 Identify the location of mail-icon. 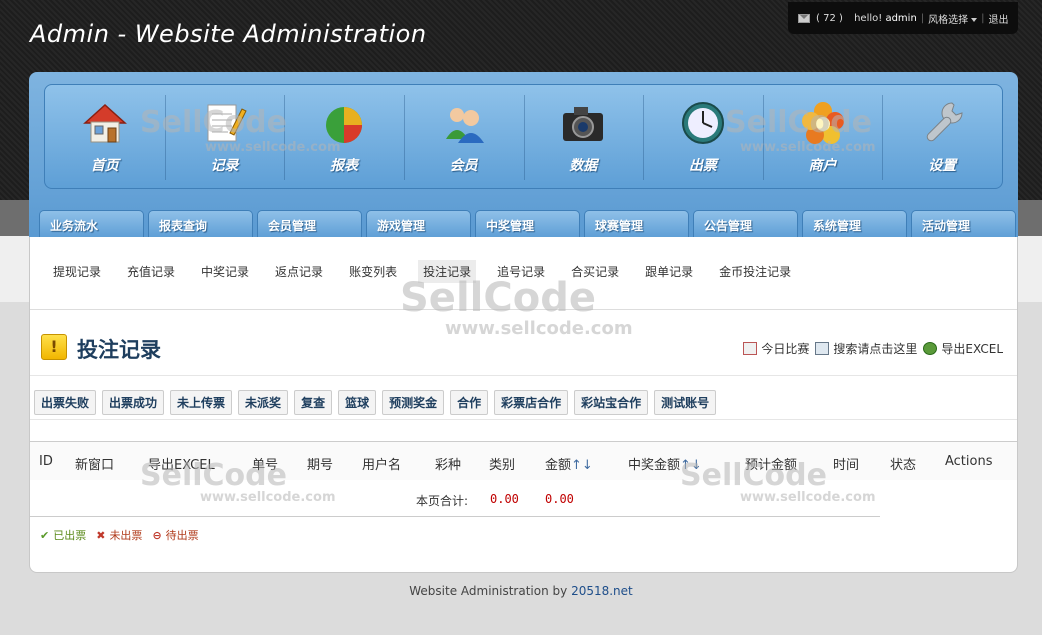
(804, 18).